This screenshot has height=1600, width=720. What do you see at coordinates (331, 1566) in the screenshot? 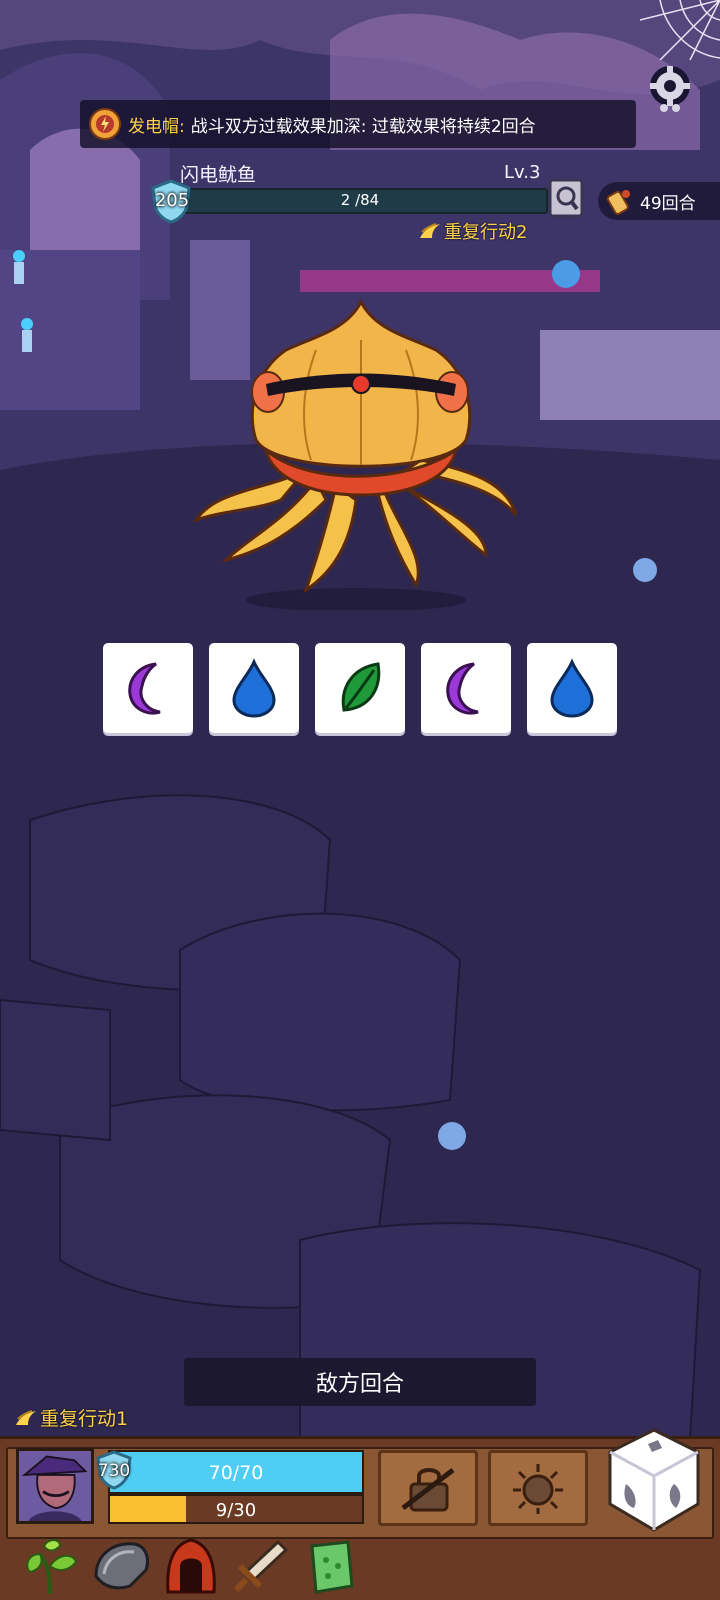
I see `green-scroll-icon` at bounding box center [331, 1566].